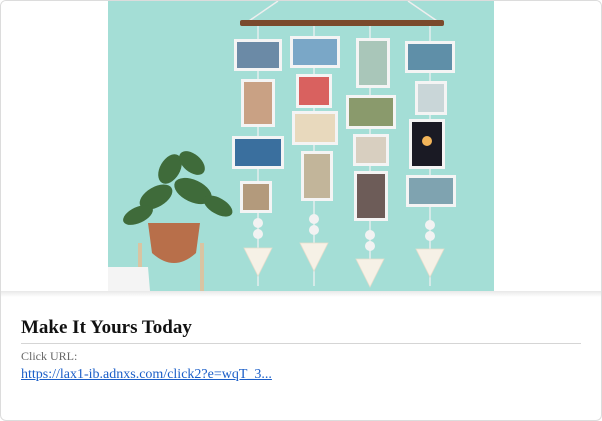 The height and width of the screenshot is (421, 602). Describe the element at coordinates (301, 294) in the screenshot. I see `image-separator` at that location.